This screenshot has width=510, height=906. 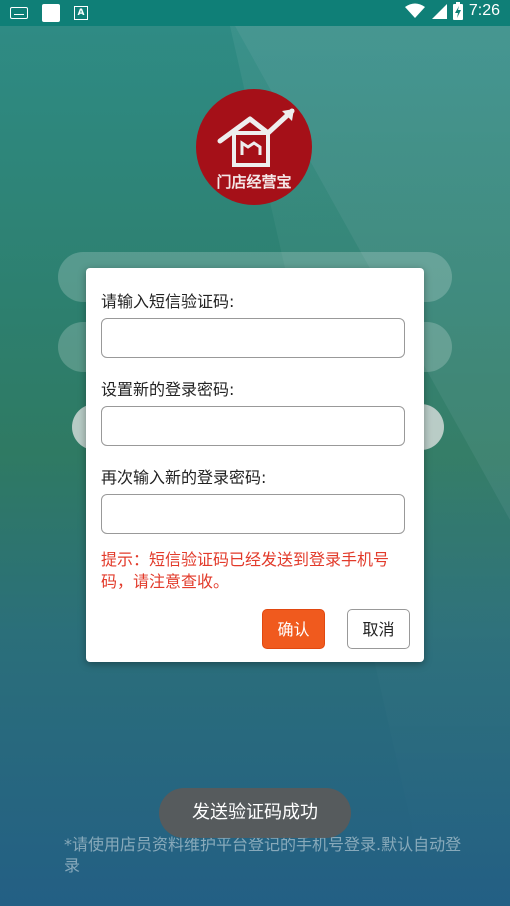 What do you see at coordinates (378, 629) in the screenshot?
I see `cancel-button: 取消` at bounding box center [378, 629].